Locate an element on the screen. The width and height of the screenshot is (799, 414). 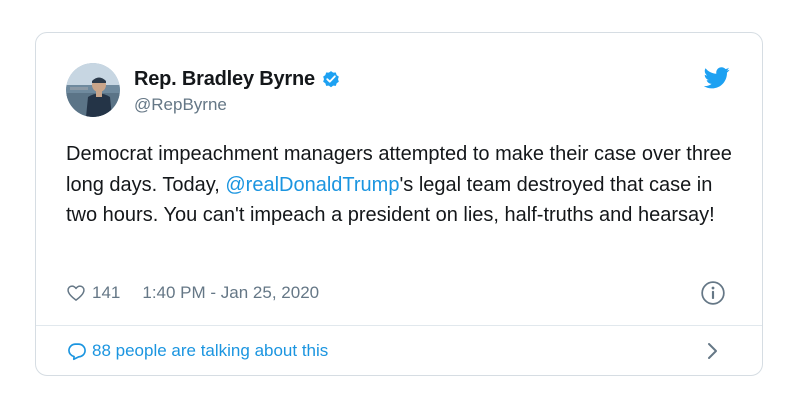
conversation-link: 88 people are talking about this is located at coordinates (400, 351).